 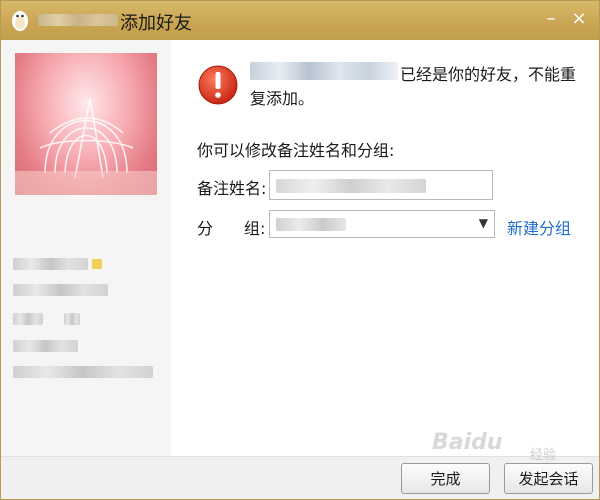 What do you see at coordinates (324, 71) in the screenshot?
I see `friend-name-redacted` at bounding box center [324, 71].